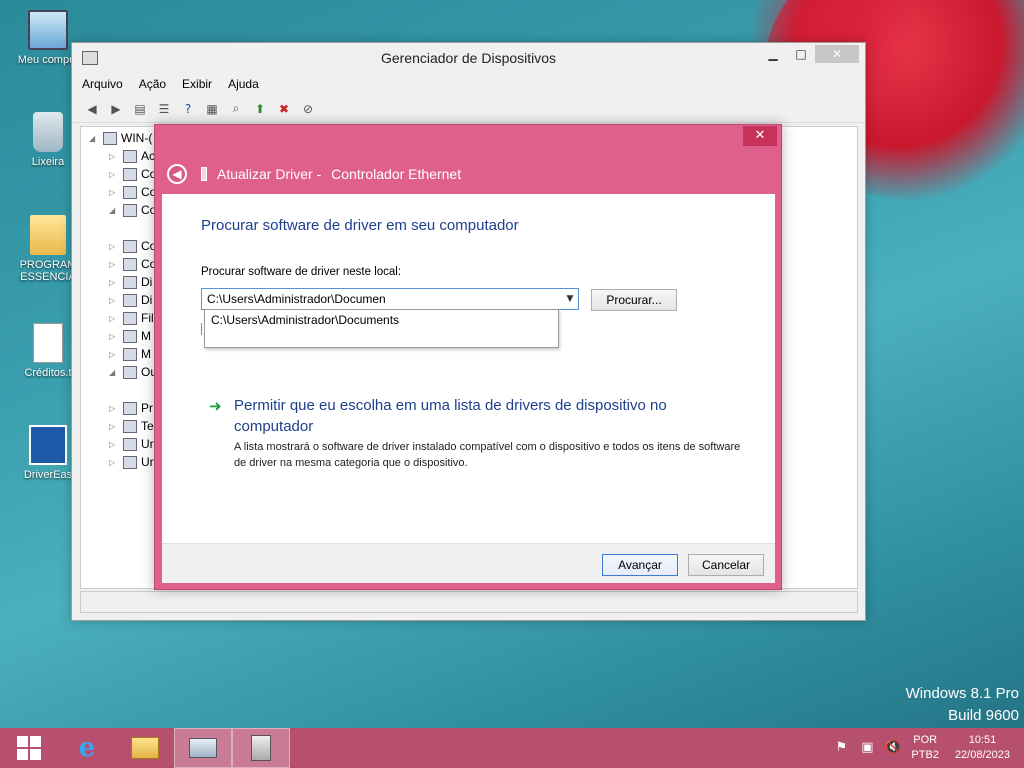  What do you see at coordinates (925, 748) in the screenshot?
I see `language-indicator: POR PTB2` at bounding box center [925, 748].